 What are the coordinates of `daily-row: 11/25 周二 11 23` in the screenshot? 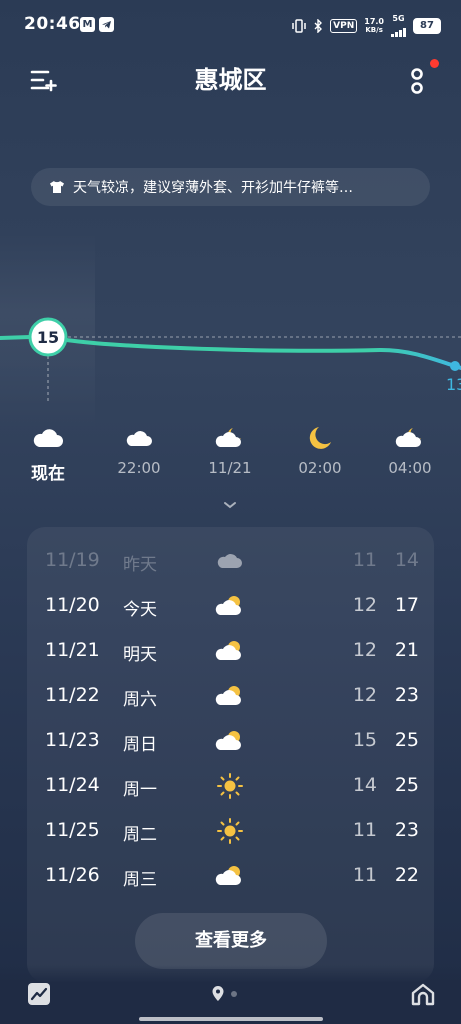 It's located at (230, 831).